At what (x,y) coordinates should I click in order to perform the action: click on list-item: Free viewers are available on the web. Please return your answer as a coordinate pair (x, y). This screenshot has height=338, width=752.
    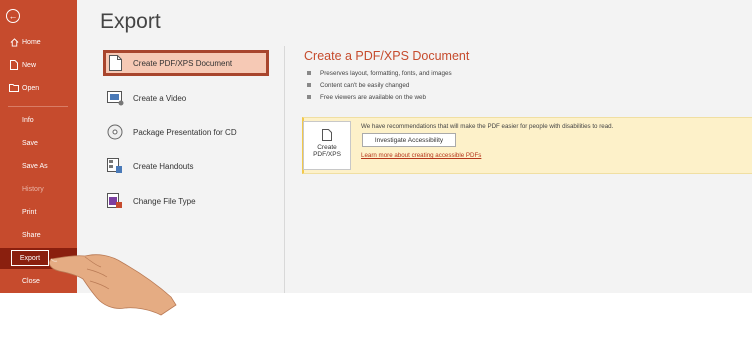
    Looking at the image, I should click on (379, 97).